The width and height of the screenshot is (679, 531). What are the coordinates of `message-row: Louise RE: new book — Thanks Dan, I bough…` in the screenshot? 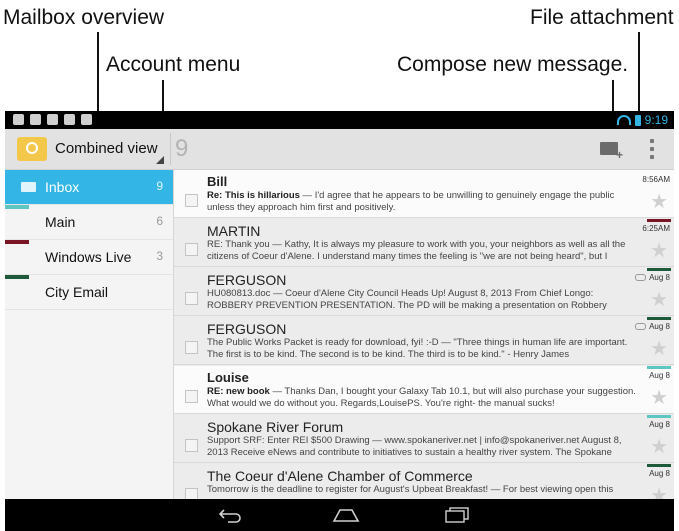 It's located at (424, 390).